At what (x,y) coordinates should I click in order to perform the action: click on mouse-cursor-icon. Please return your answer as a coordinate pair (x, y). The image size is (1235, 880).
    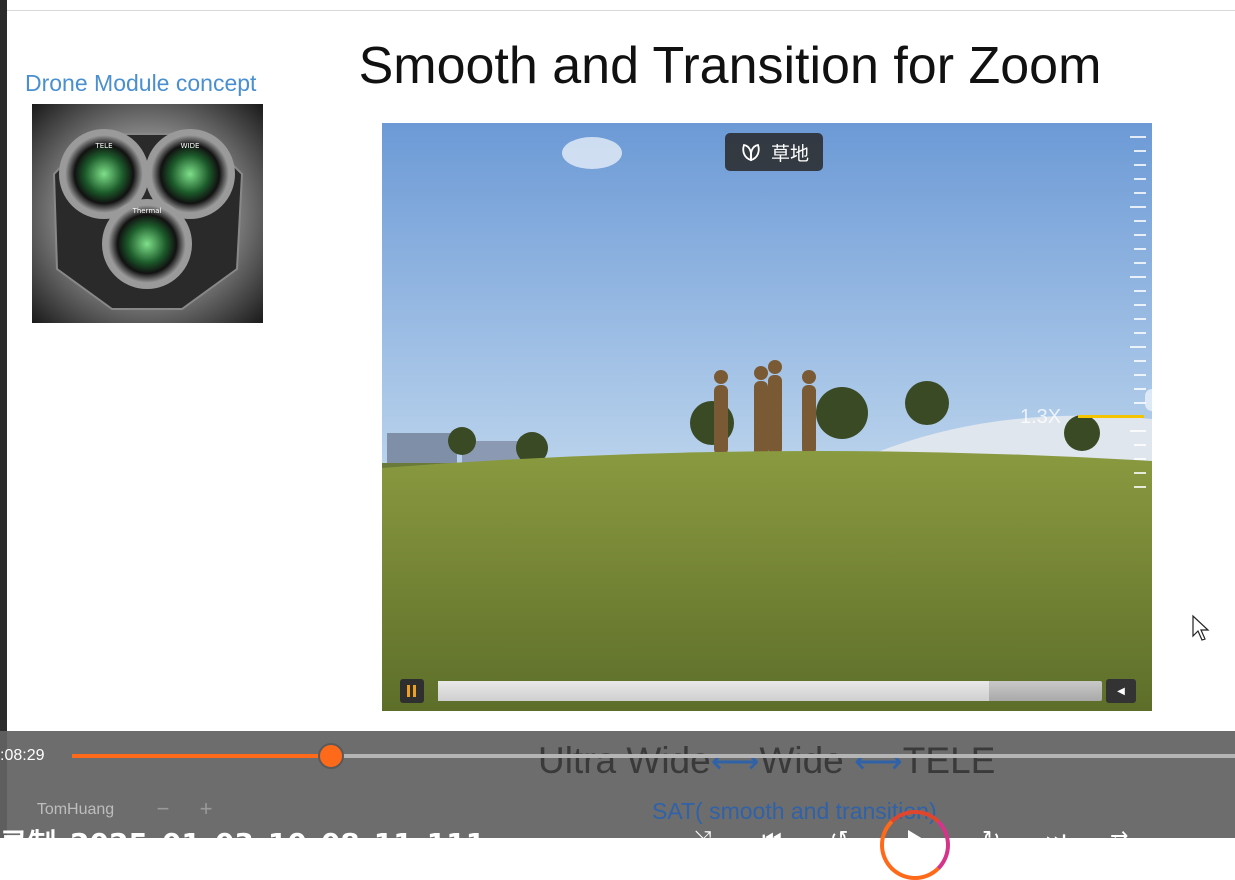
    Looking at the image, I should click on (1201, 627).